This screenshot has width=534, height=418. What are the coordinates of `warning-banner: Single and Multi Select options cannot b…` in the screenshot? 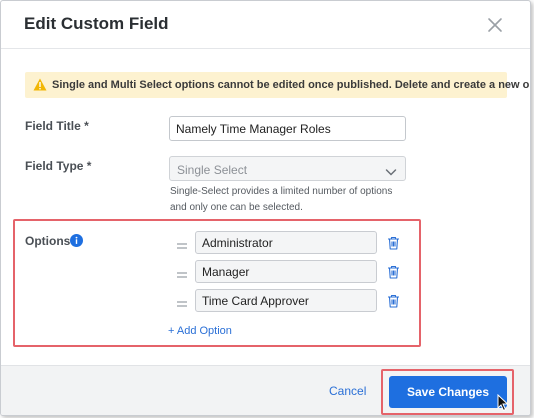 It's located at (277, 85).